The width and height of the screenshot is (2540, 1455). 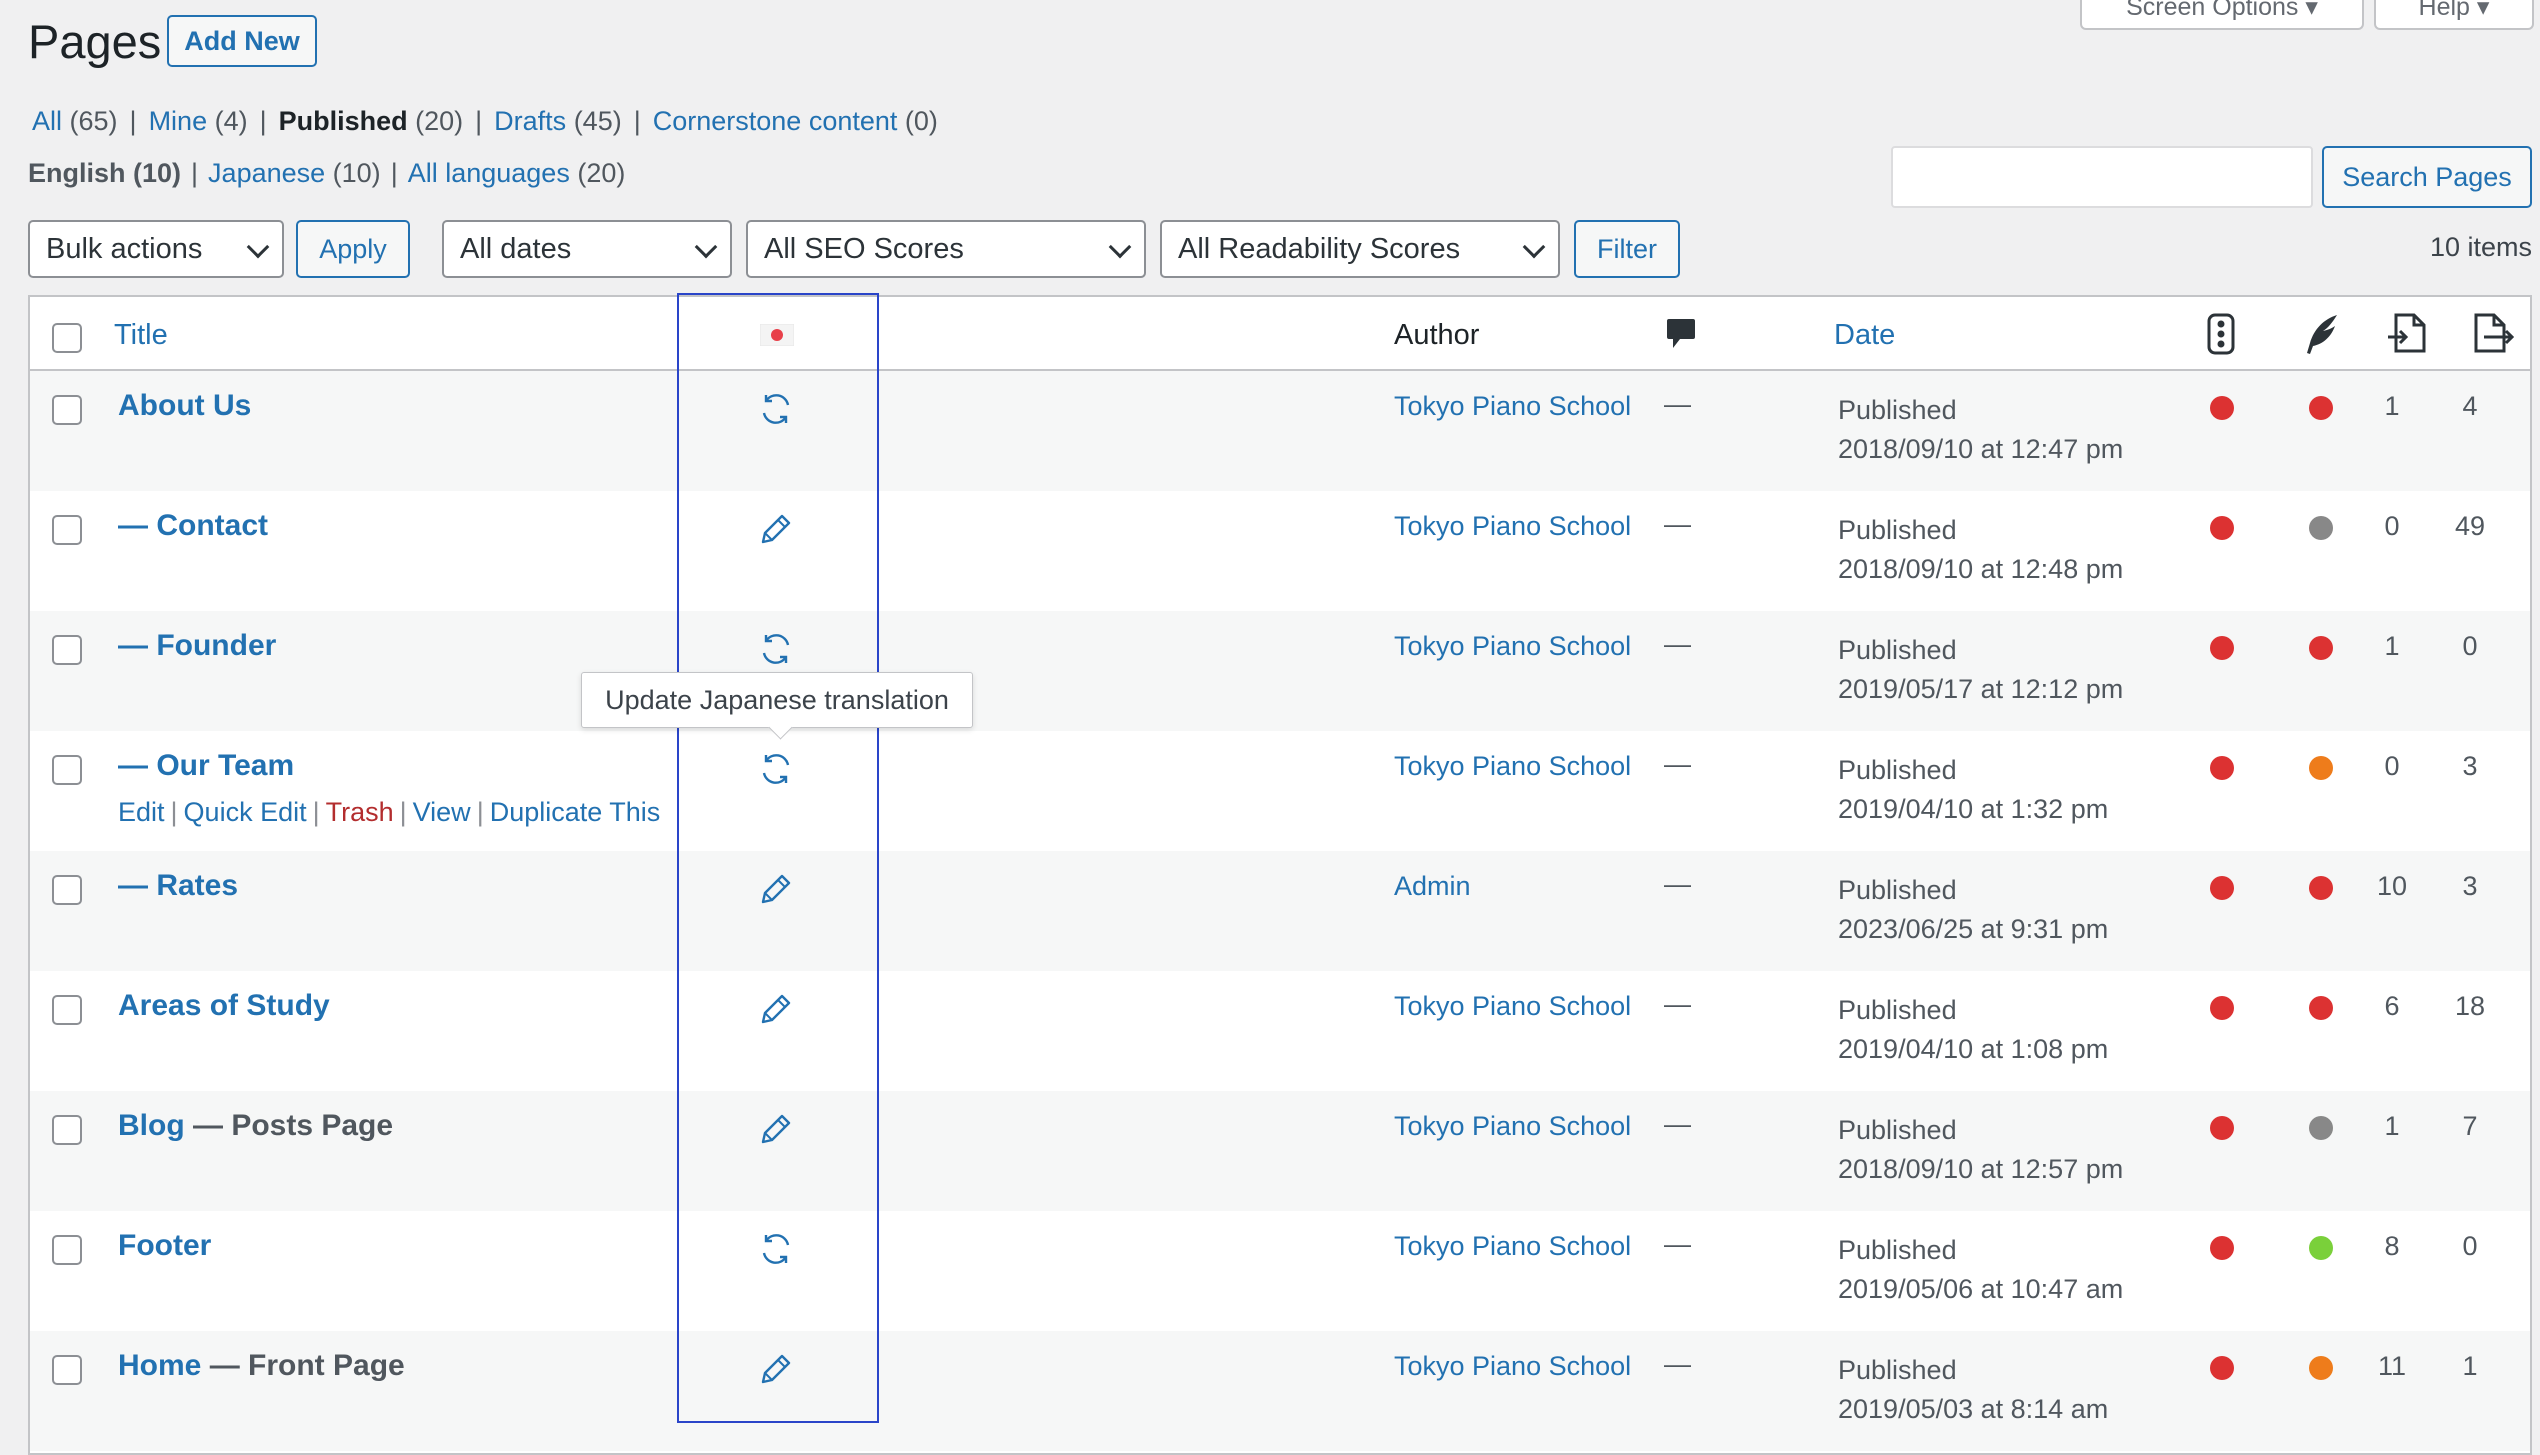 I want to click on page-title-link: — Our Team, so click(x=206, y=766).